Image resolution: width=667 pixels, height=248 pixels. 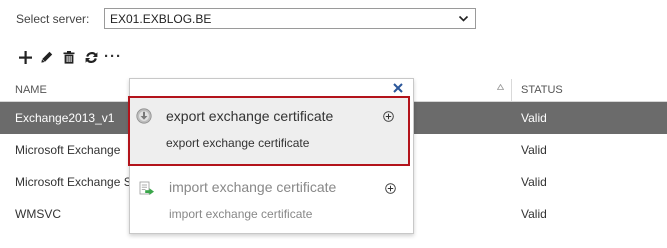 What do you see at coordinates (68, 150) in the screenshot?
I see `cell-name: Microsoft Exchange` at bounding box center [68, 150].